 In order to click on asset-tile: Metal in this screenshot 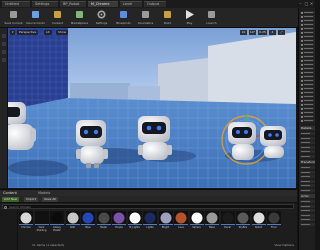, I will do `click(103, 225)`.